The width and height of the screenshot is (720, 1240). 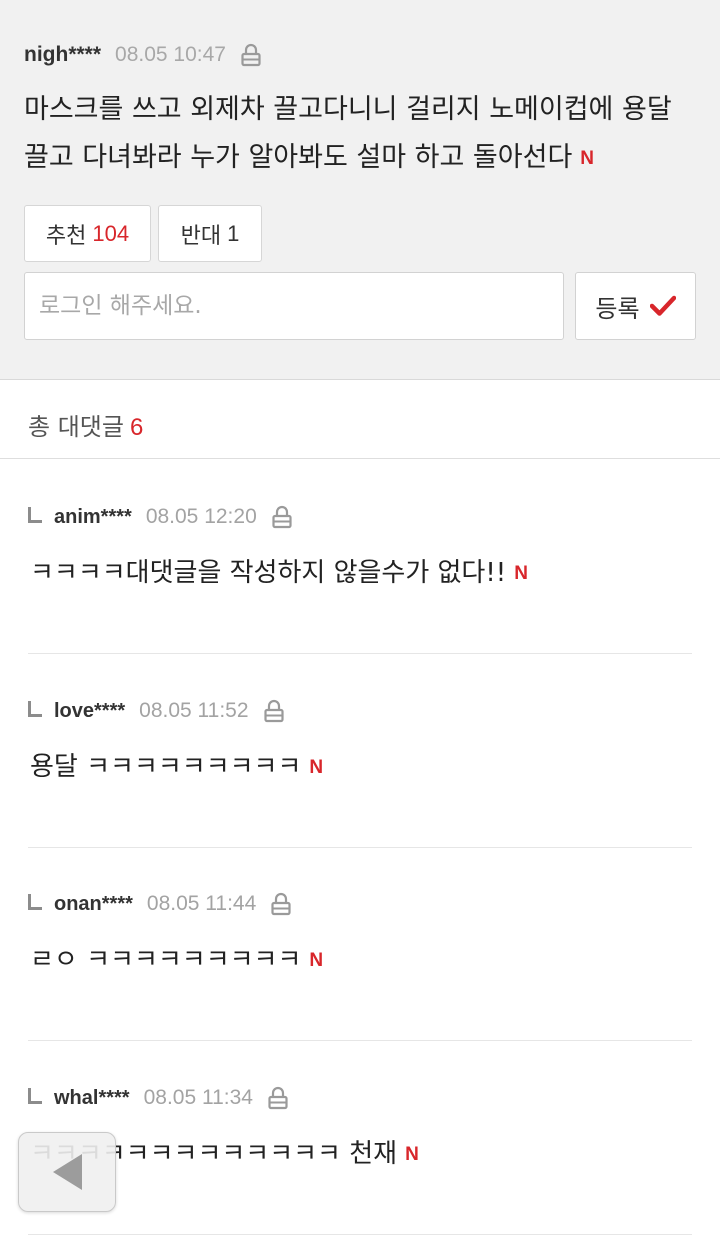 I want to click on replies-total-count: 6, so click(x=136, y=427).